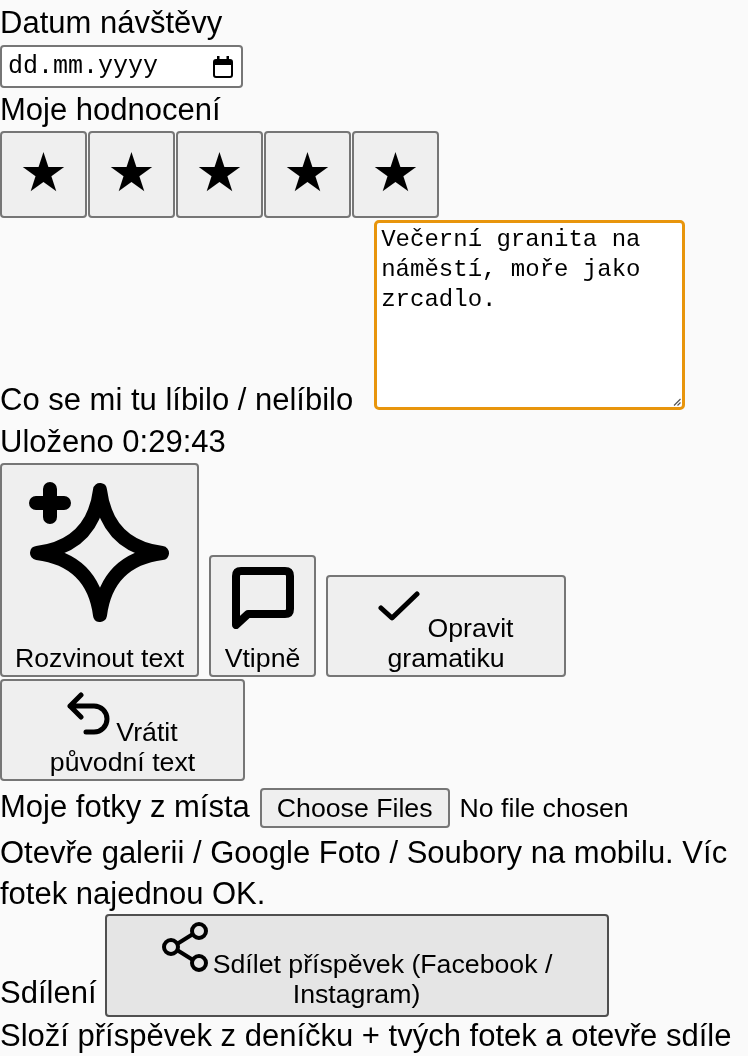  What do you see at coordinates (184, 947) in the screenshot?
I see `share-icon` at bounding box center [184, 947].